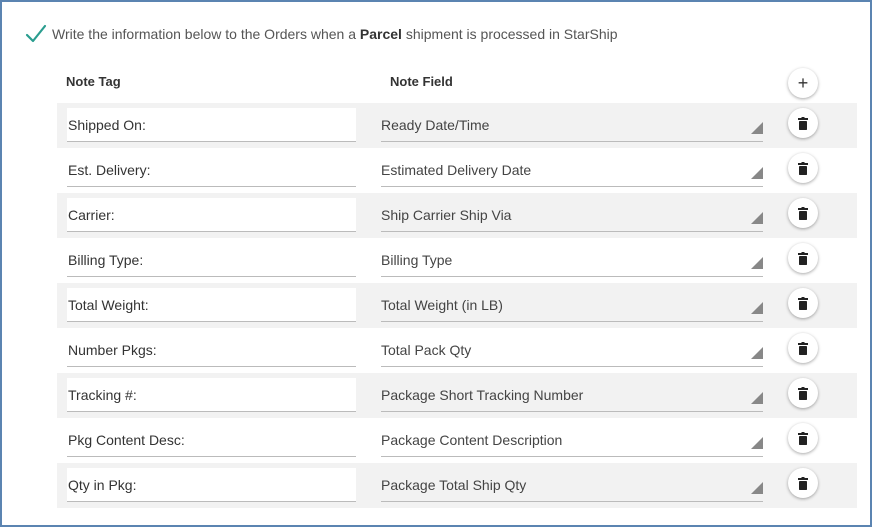 The image size is (872, 527). I want to click on note-tag-input: Est. Delivery:, so click(211, 170).